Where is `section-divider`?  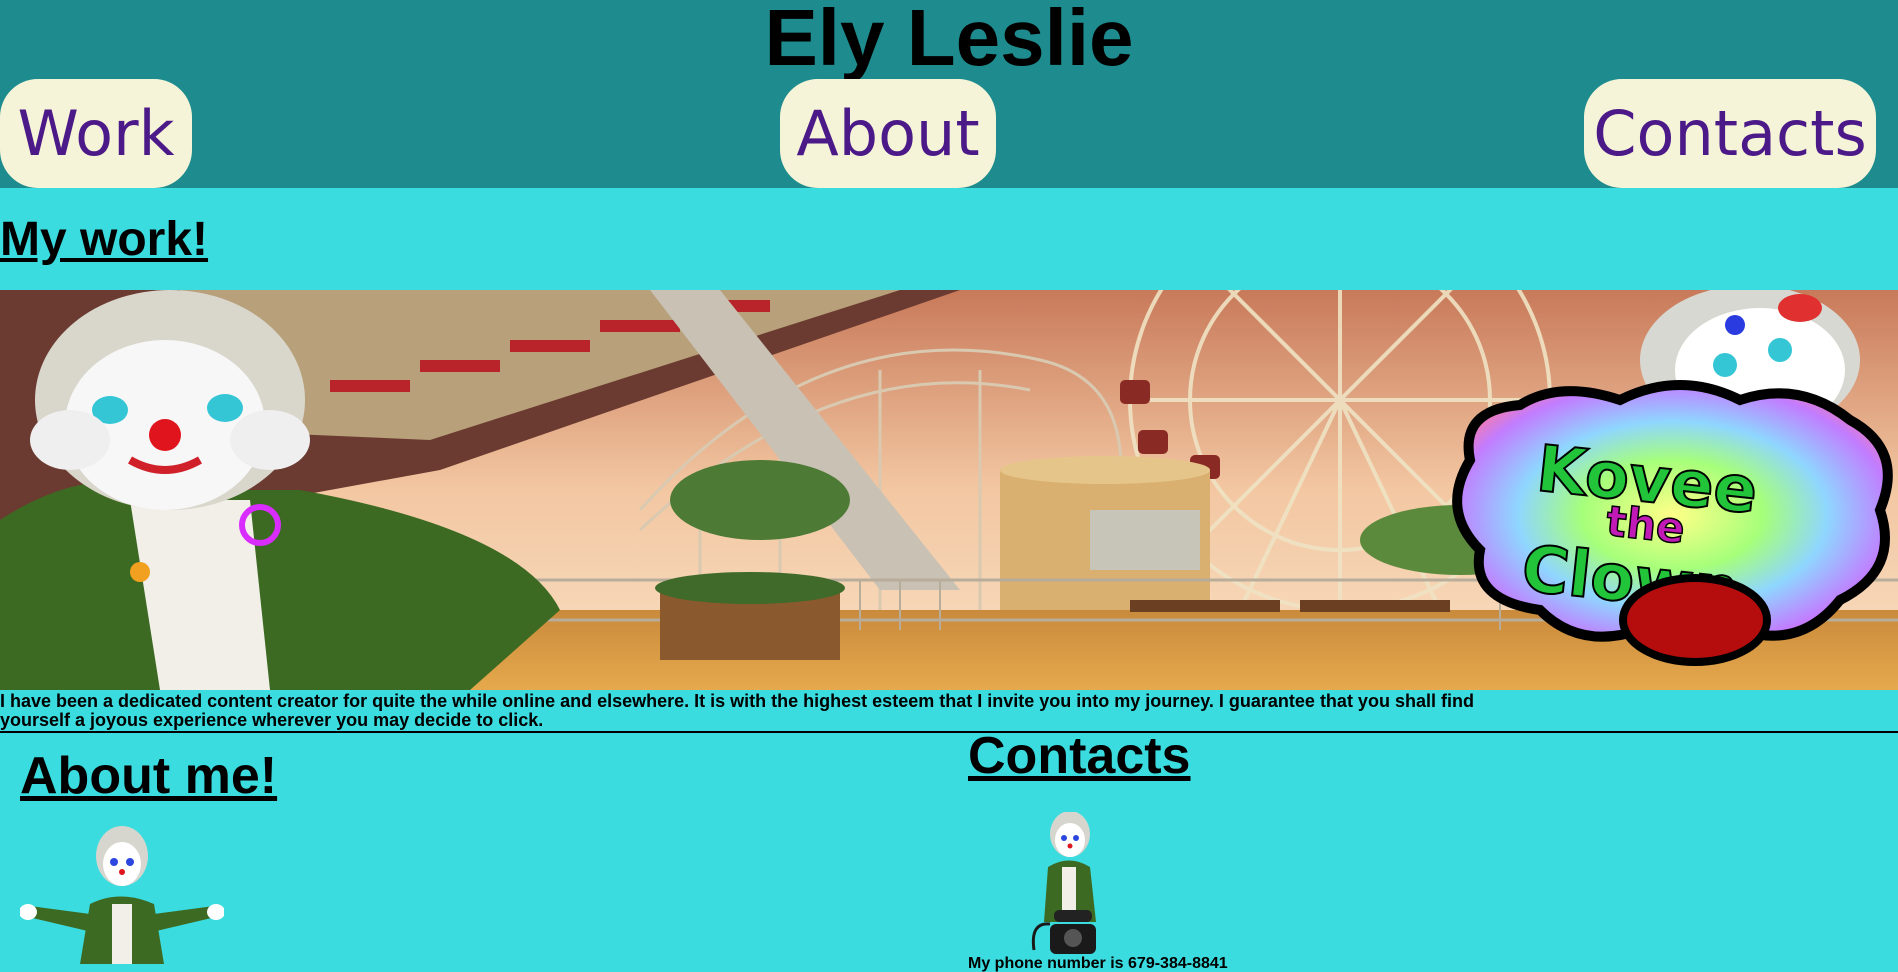 section-divider is located at coordinates (949, 732).